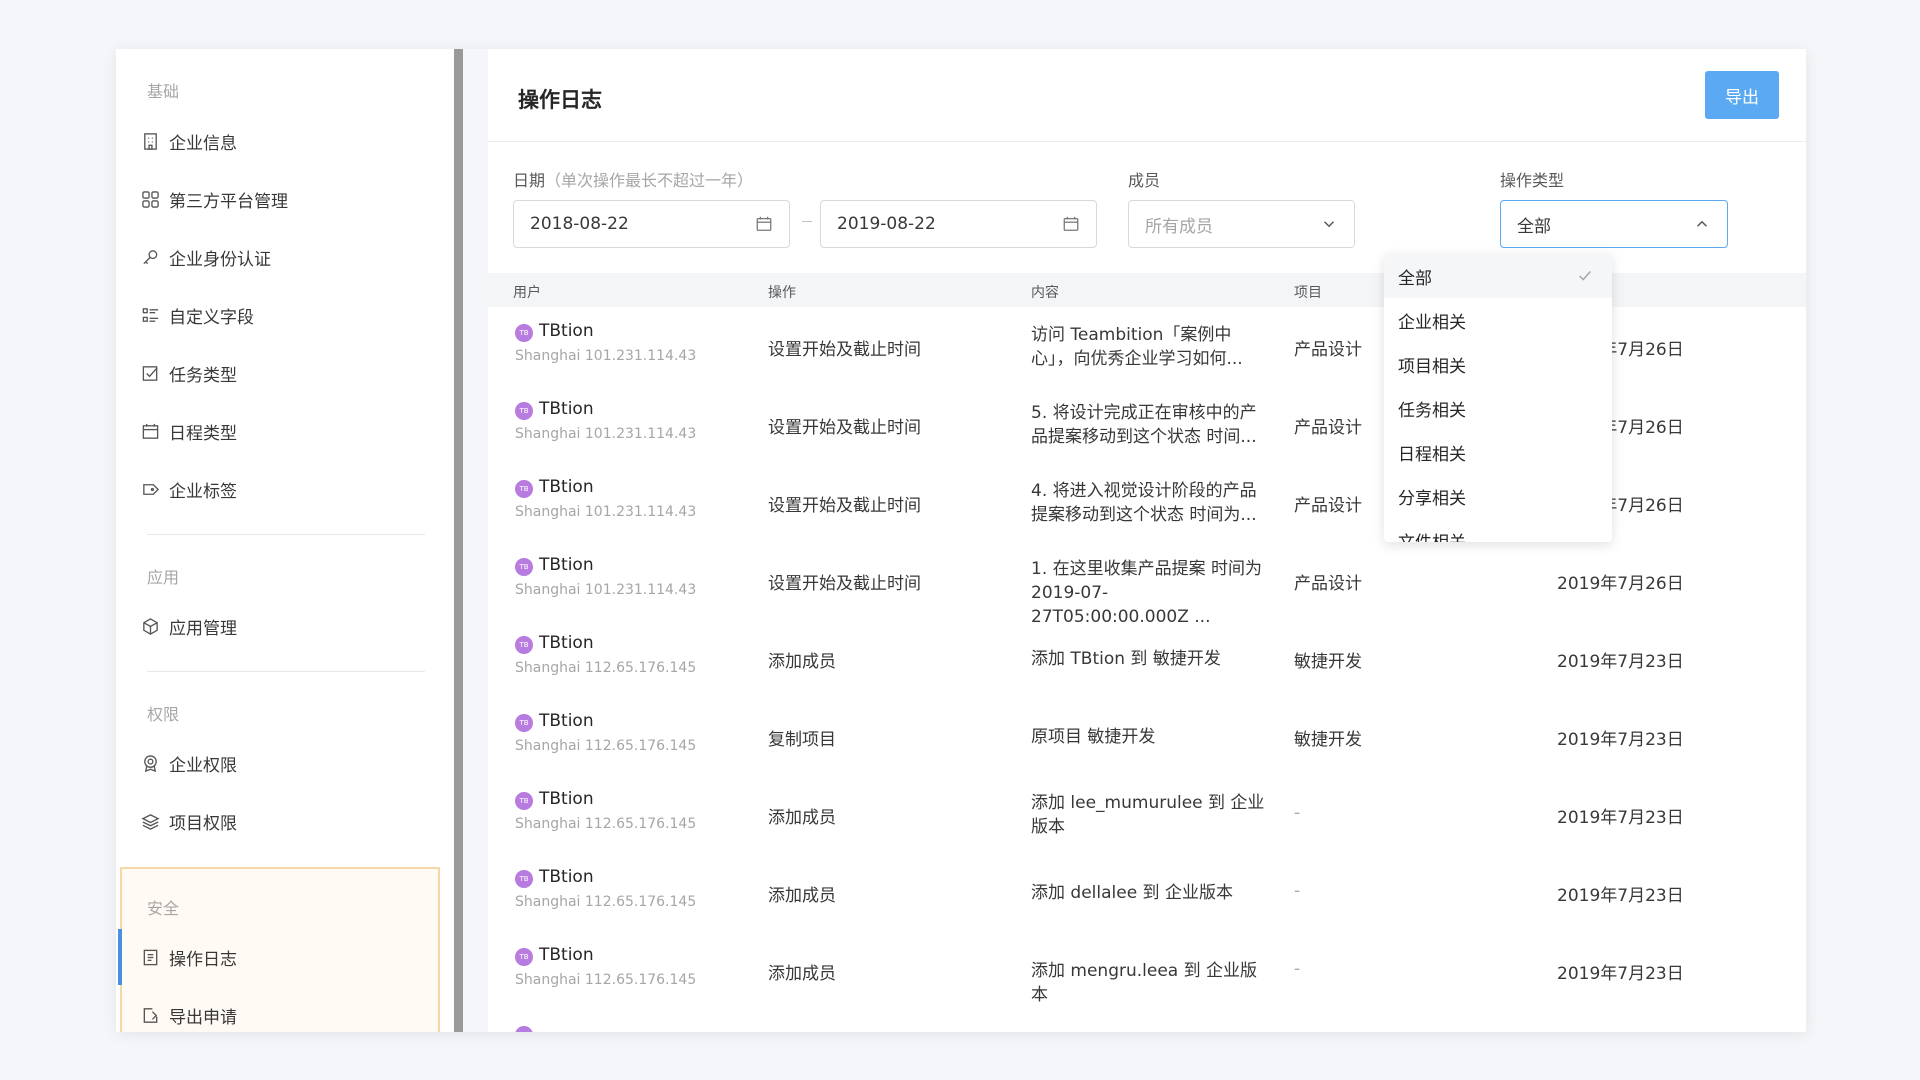 The height and width of the screenshot is (1080, 1920). What do you see at coordinates (1585, 276) in the screenshot?
I see `check-icon` at bounding box center [1585, 276].